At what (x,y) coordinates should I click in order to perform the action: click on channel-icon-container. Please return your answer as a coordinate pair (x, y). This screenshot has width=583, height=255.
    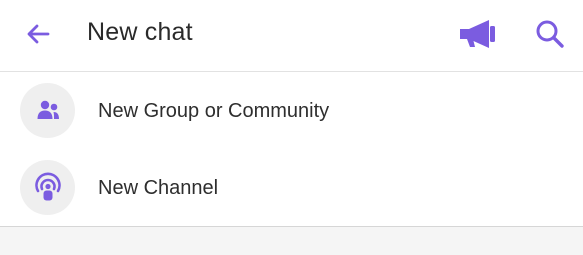
    Looking at the image, I should click on (47, 187).